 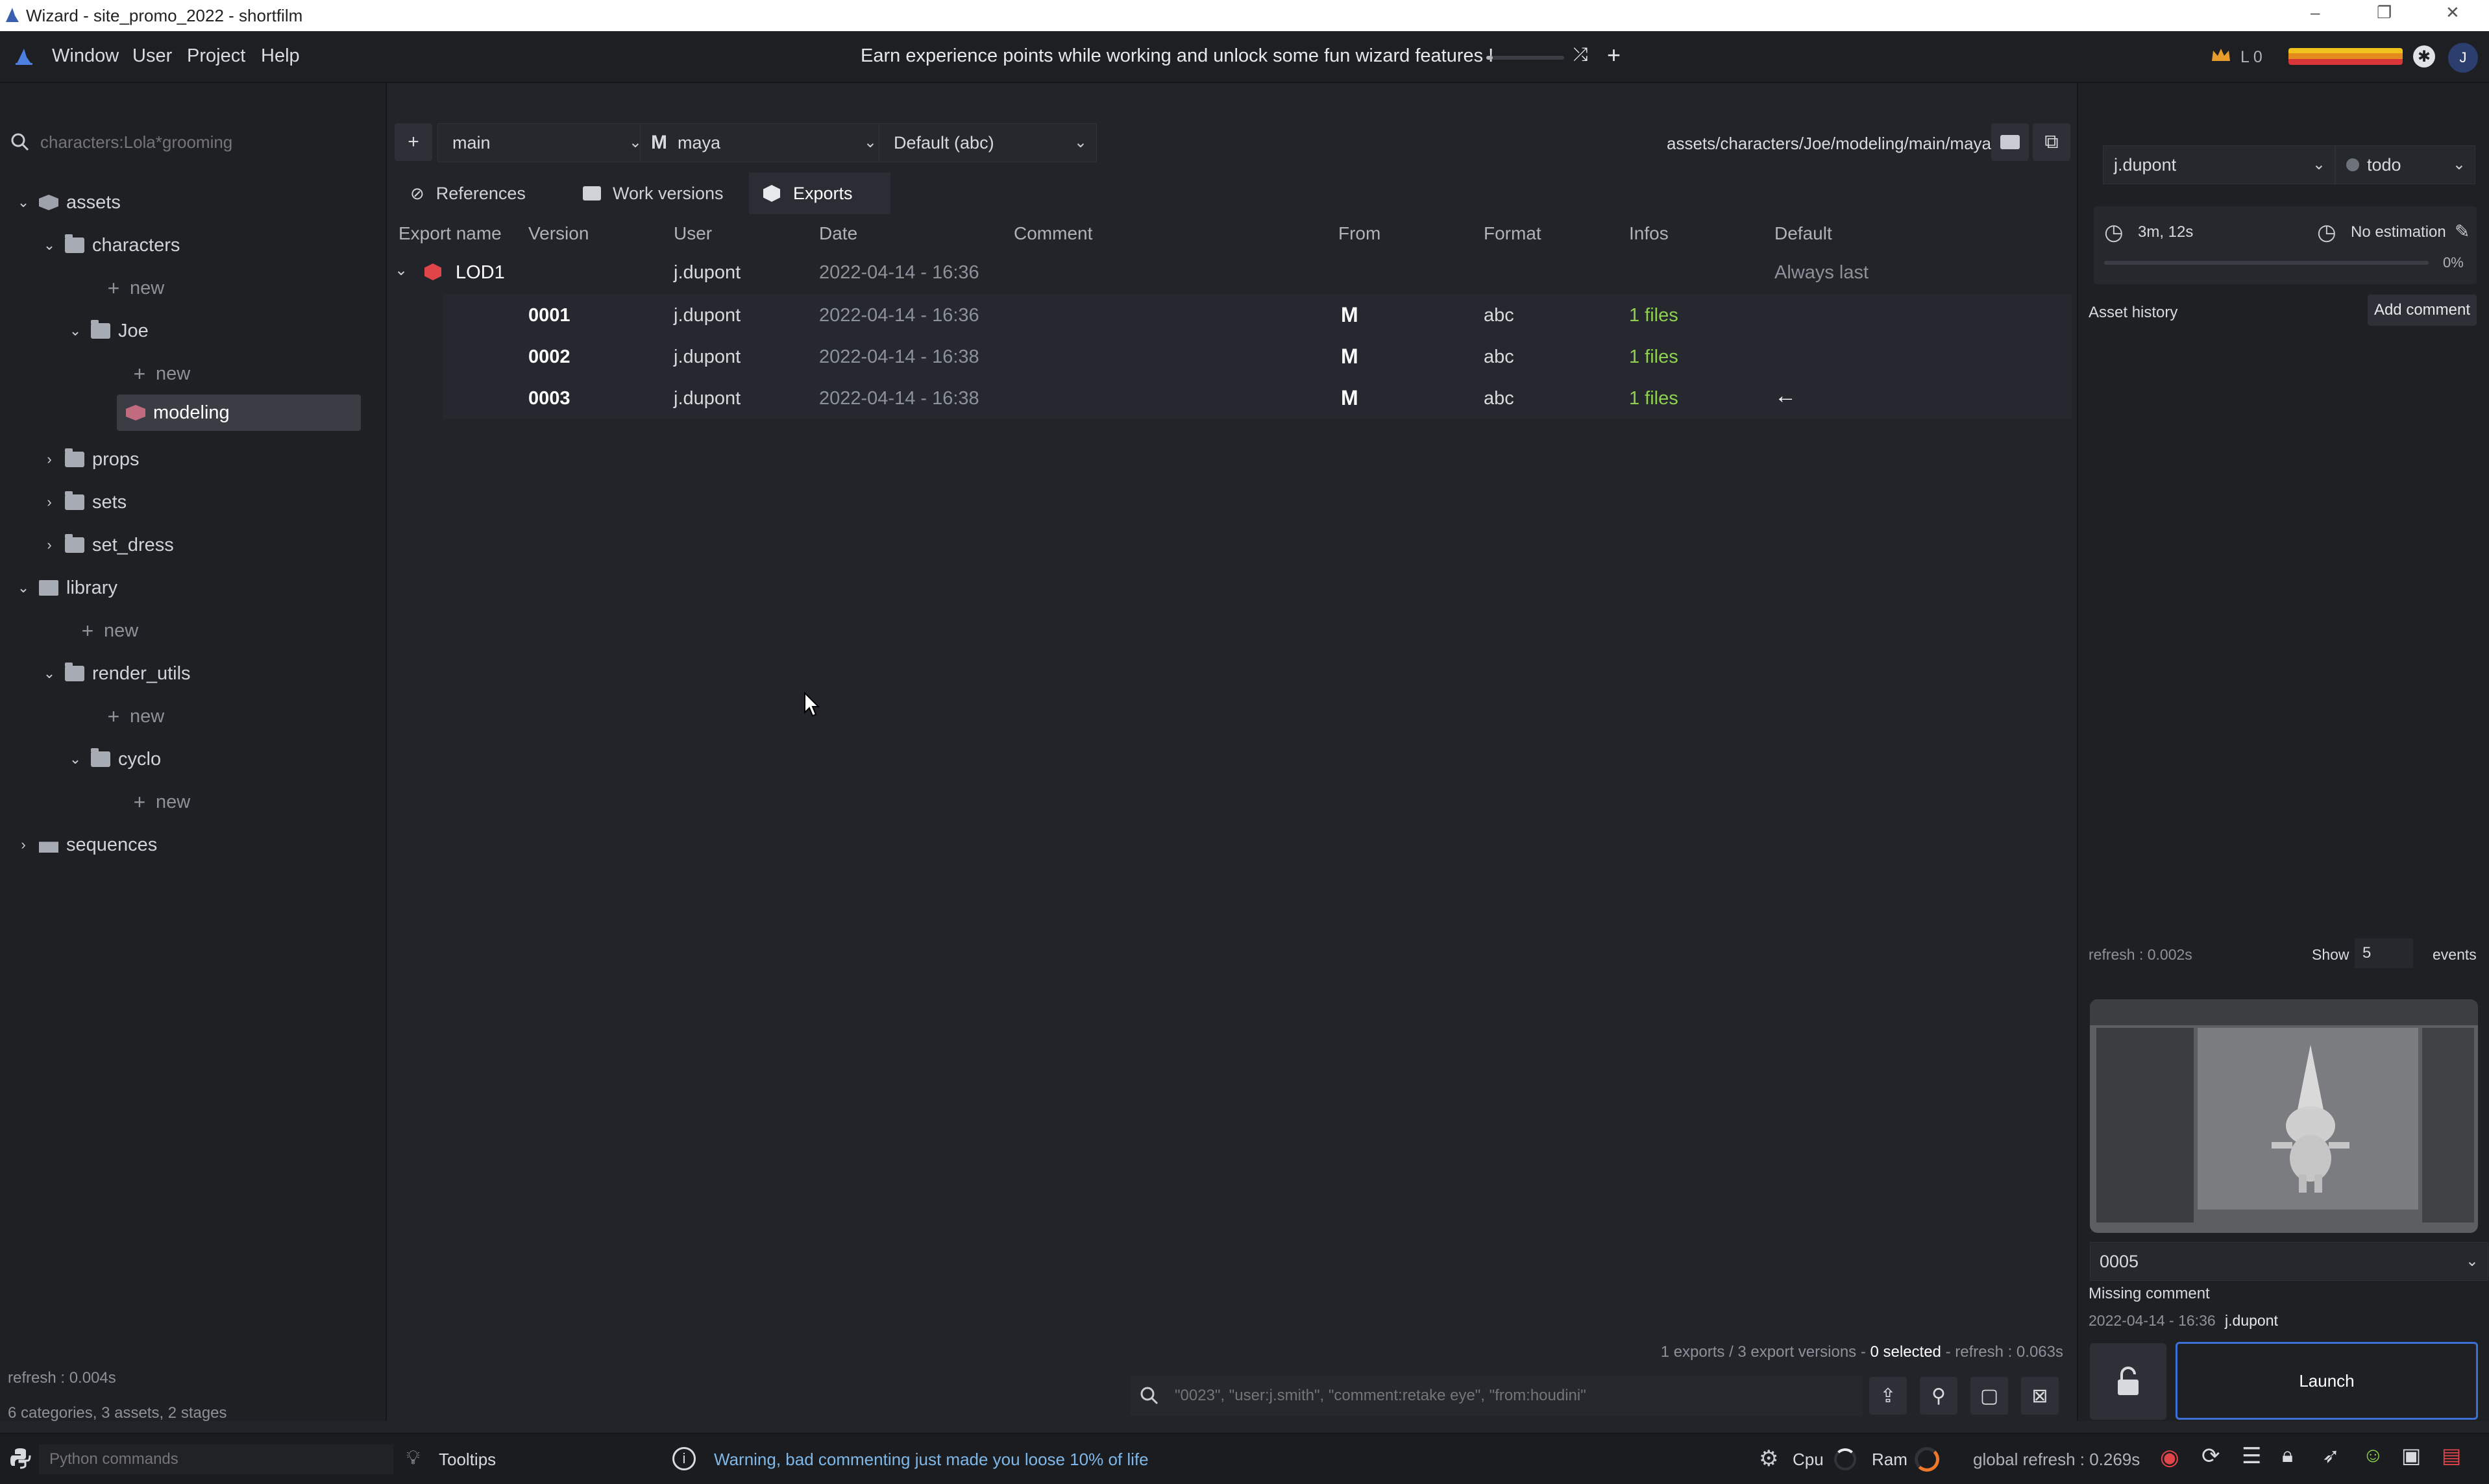 What do you see at coordinates (2211, 1456) in the screenshot?
I see `refresh-icon: ⟳` at bounding box center [2211, 1456].